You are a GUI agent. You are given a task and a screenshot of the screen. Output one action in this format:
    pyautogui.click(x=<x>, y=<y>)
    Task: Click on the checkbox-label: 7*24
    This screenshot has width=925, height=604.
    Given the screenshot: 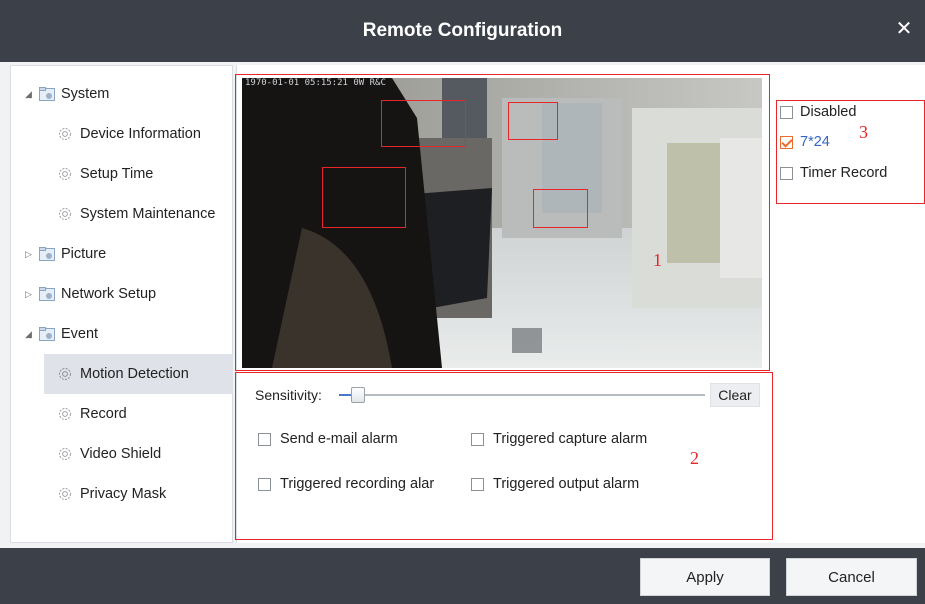 What is the action you would take?
    pyautogui.click(x=815, y=142)
    